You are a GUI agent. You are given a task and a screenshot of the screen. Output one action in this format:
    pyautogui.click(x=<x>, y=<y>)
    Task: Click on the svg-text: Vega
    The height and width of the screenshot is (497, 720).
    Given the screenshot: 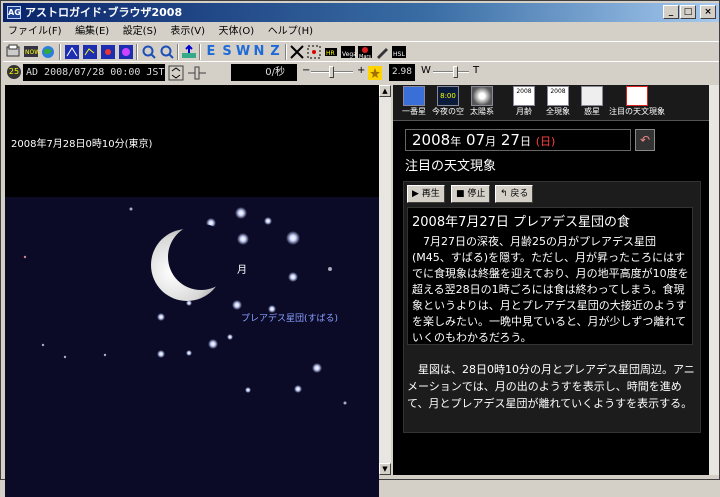 What is the action you would take?
    pyautogui.click(x=349, y=54)
    